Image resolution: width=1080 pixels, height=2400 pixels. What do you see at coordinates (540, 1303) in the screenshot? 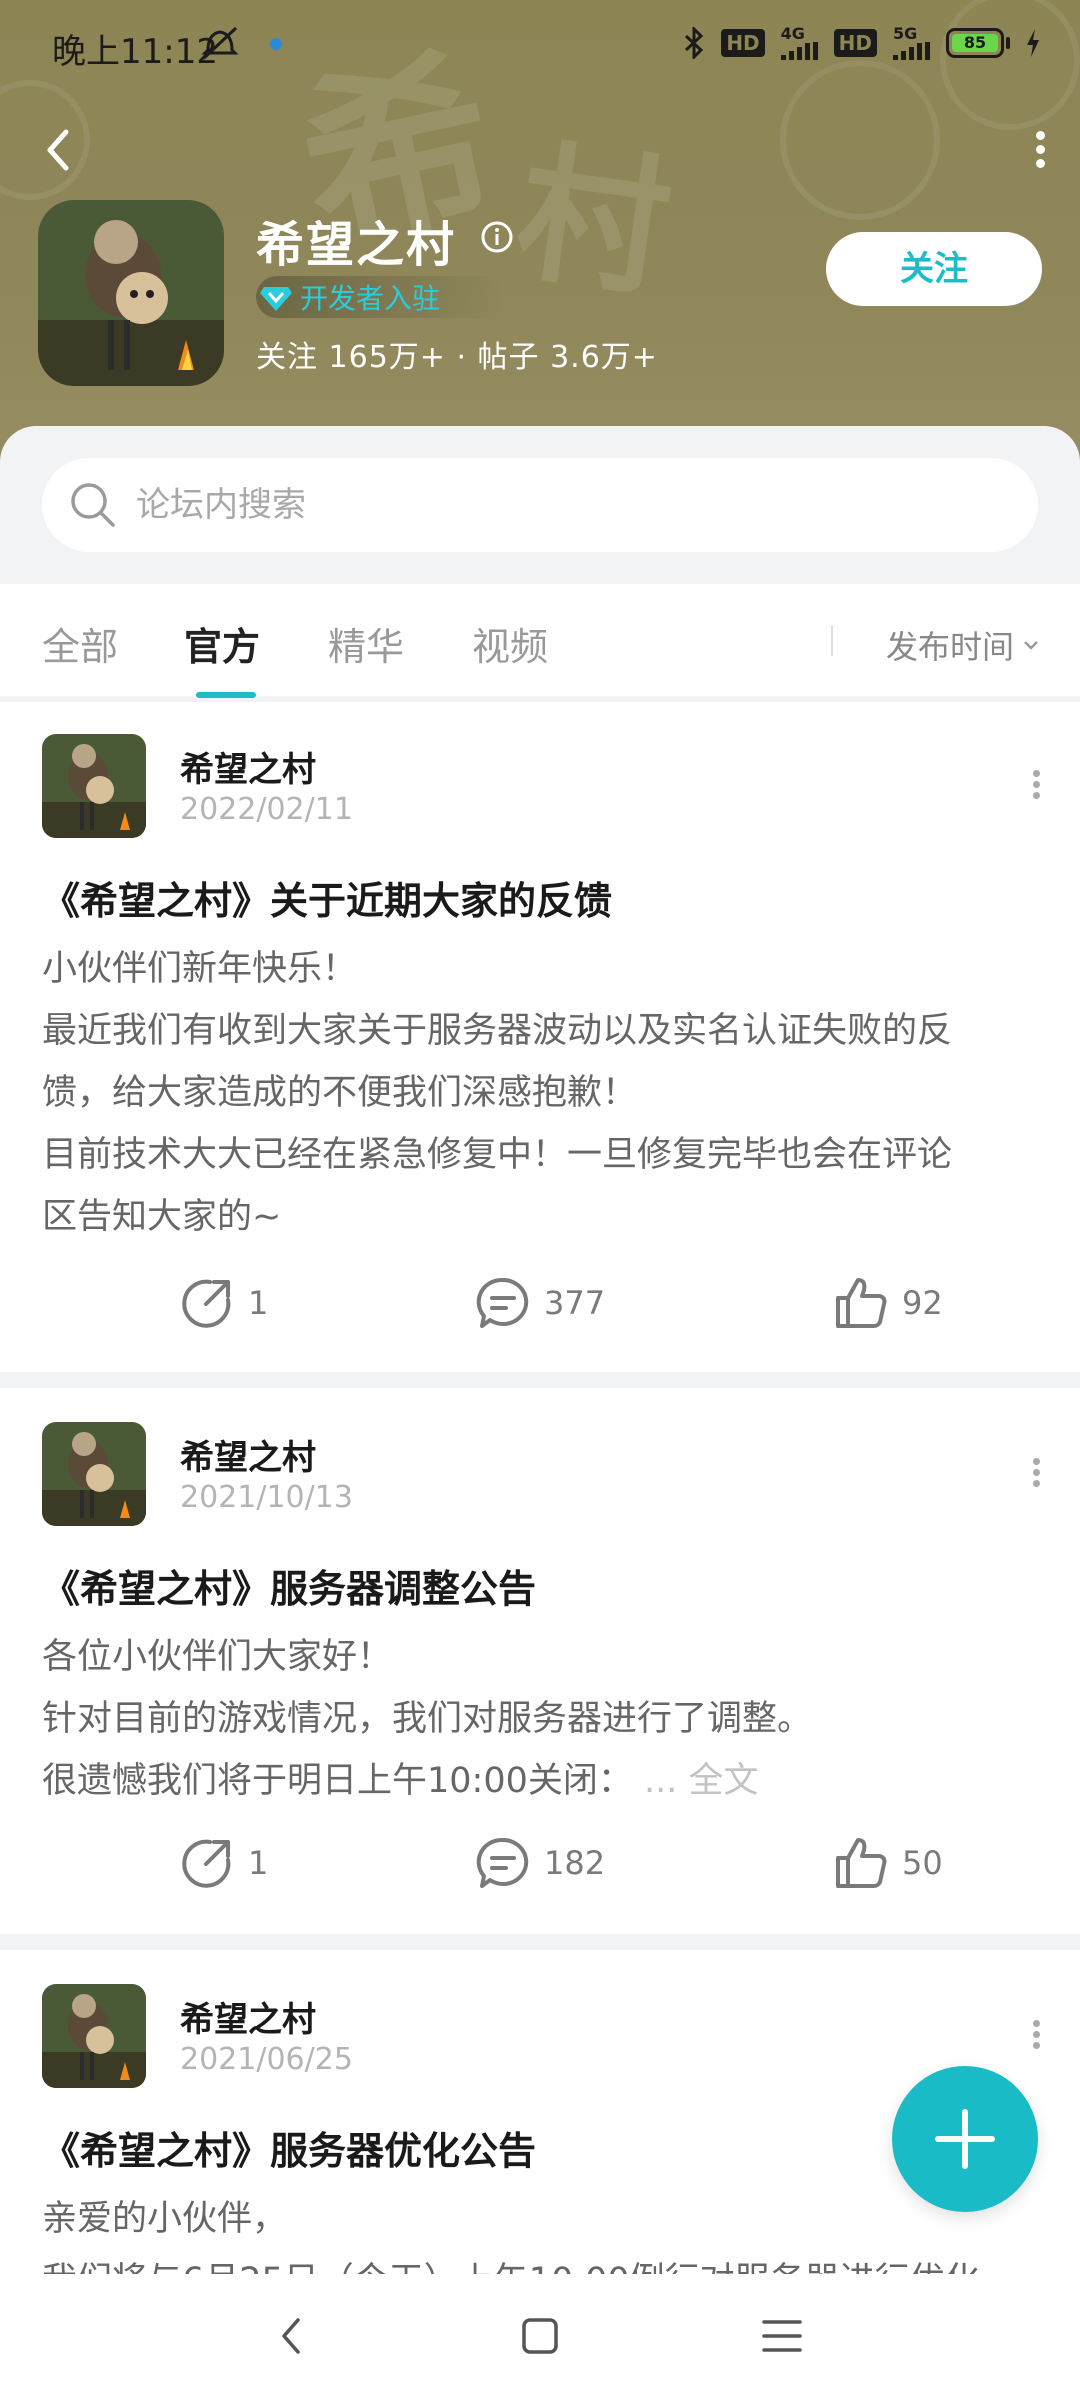
I see `comment-button: 377` at bounding box center [540, 1303].